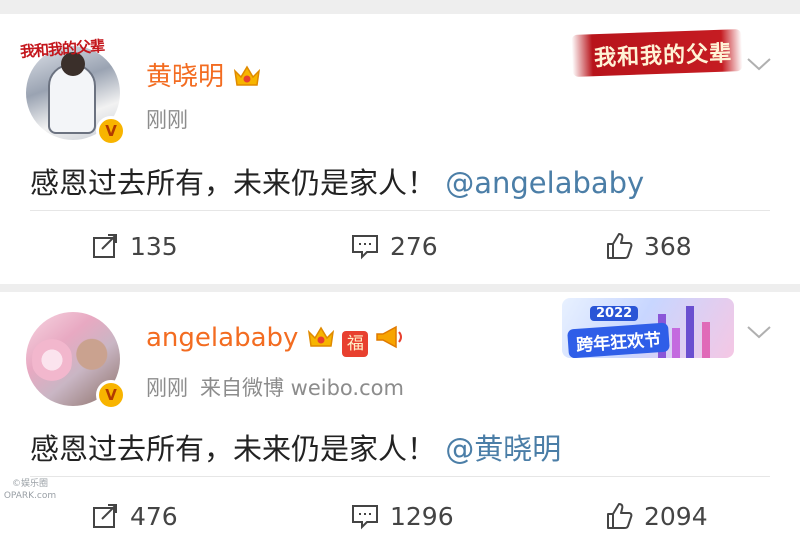 The height and width of the screenshot is (545, 800). Describe the element at coordinates (663, 56) in the screenshot. I see `banner-text: 我和我的父辈` at that location.